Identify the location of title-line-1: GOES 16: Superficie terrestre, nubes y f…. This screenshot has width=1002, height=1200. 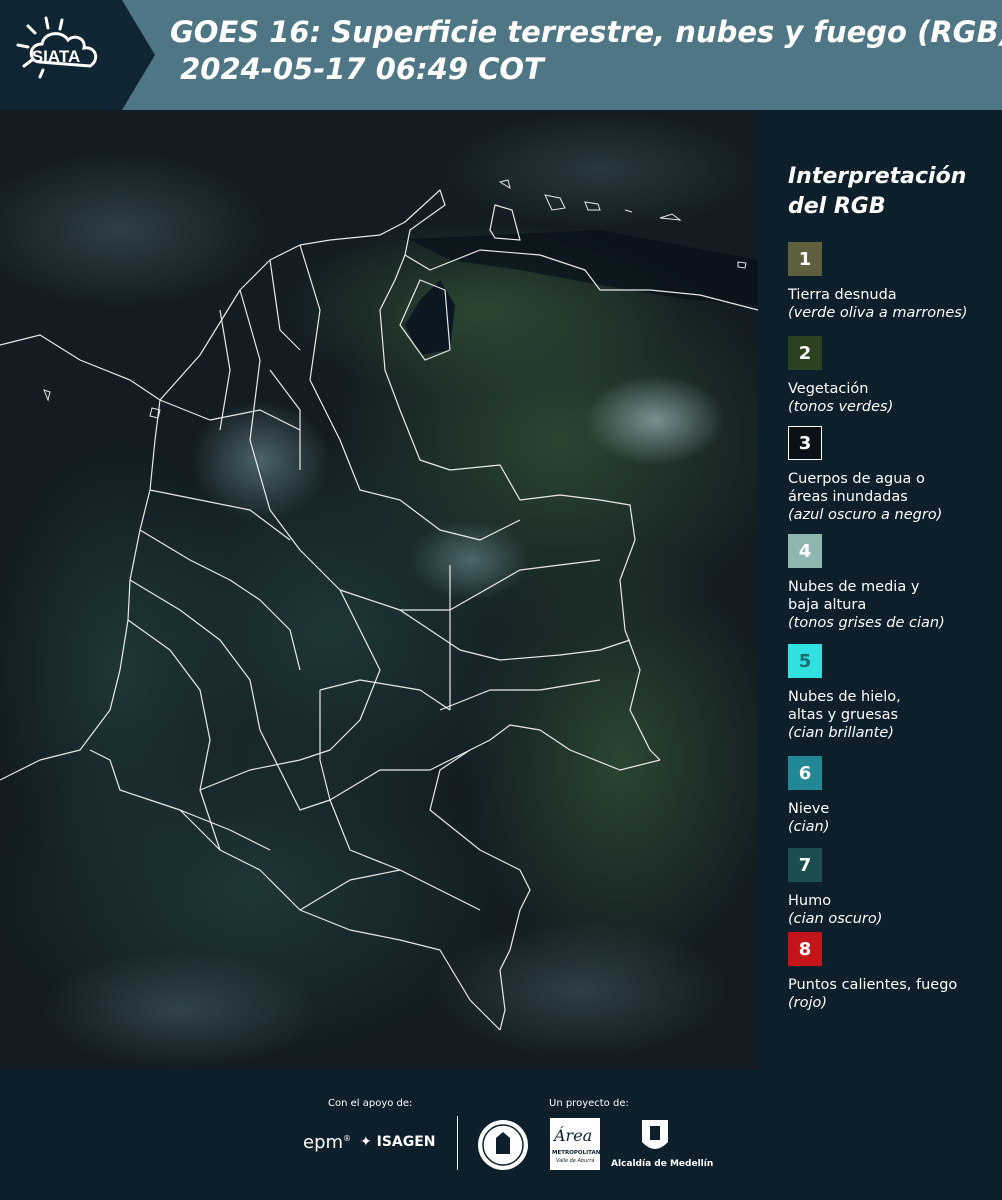
(586, 32).